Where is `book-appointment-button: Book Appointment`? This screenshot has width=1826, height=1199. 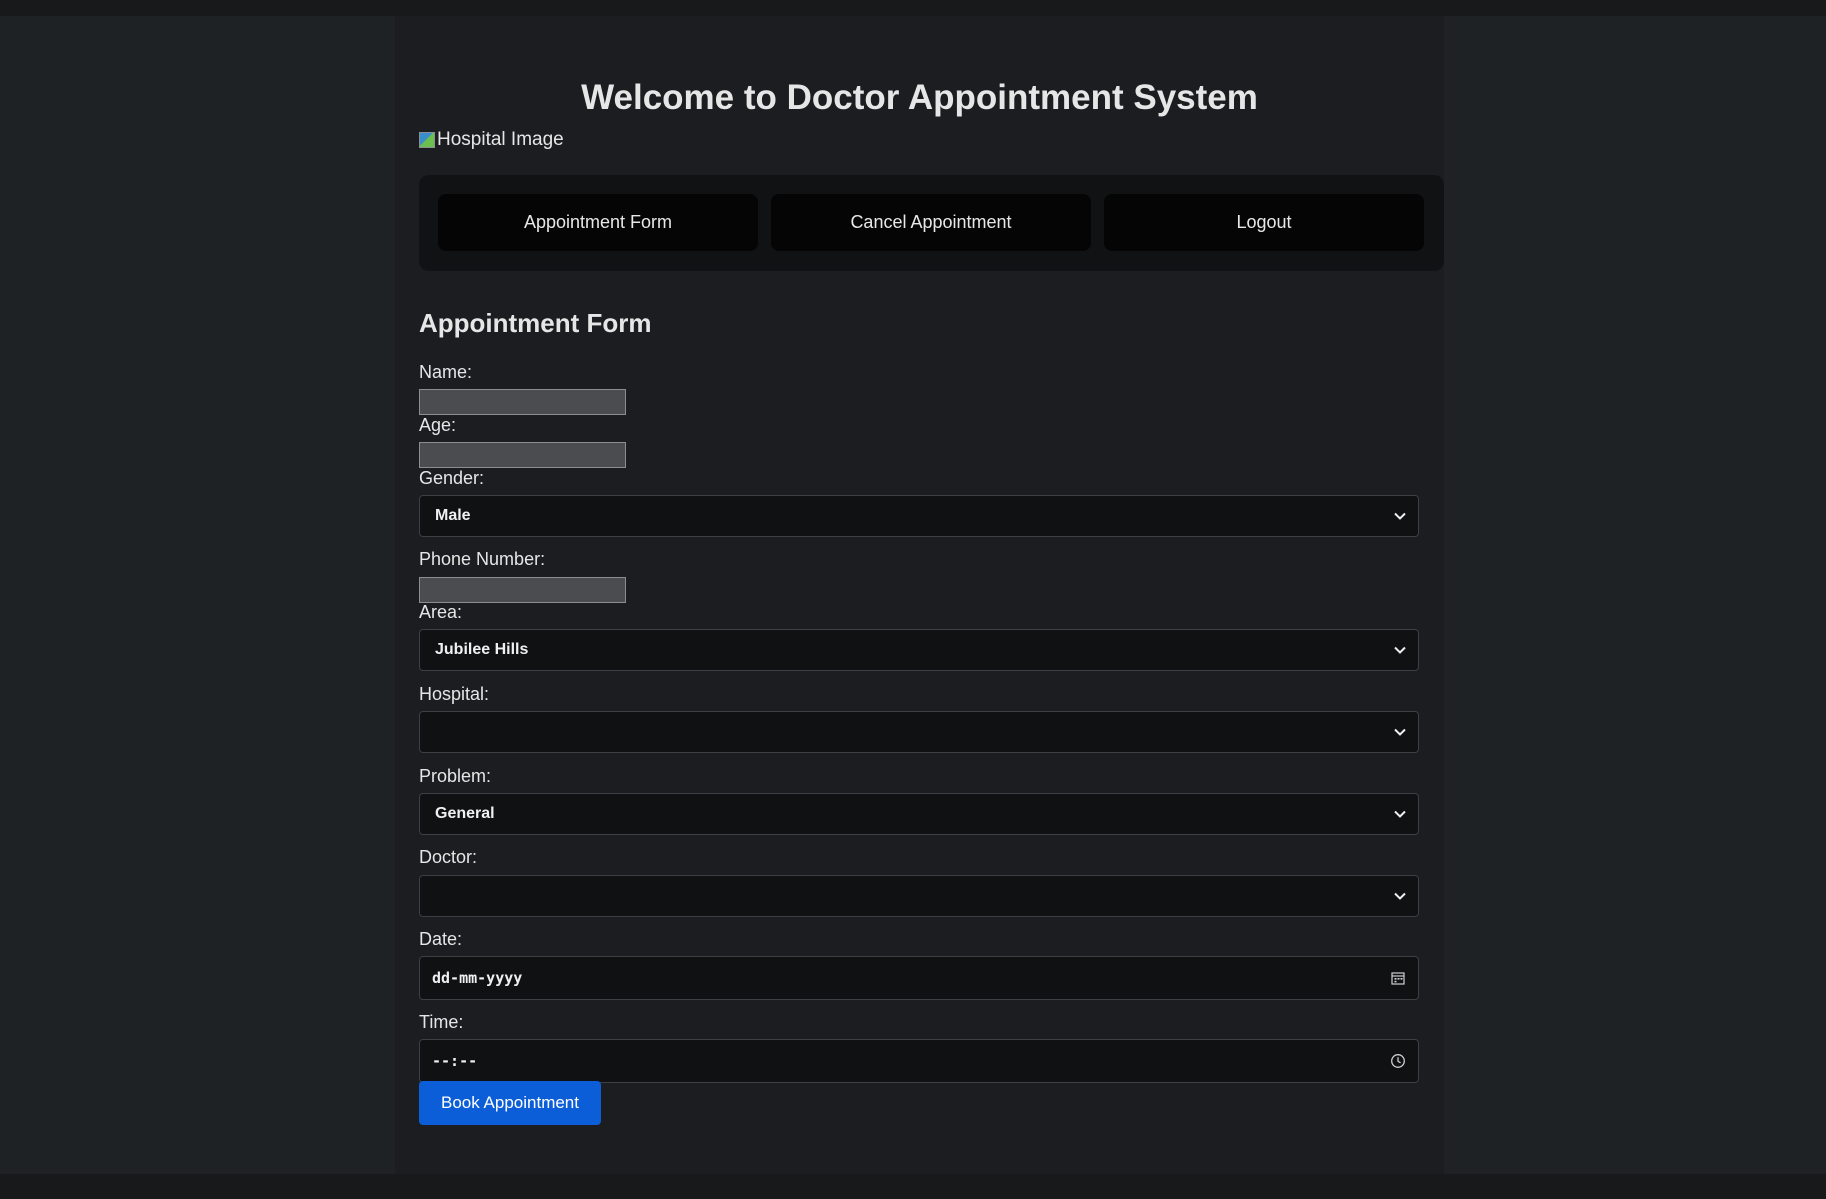
book-appointment-button: Book Appointment is located at coordinates (510, 1103).